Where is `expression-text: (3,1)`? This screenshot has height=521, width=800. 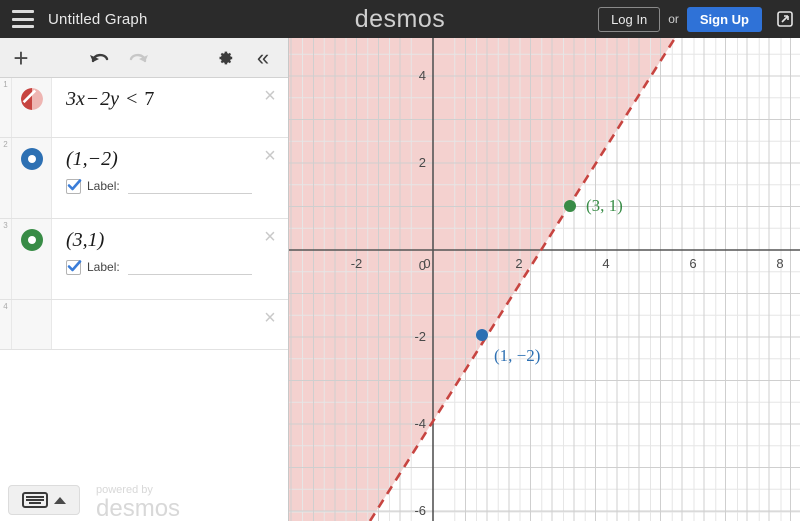
expression-text: (3,1) is located at coordinates (85, 240).